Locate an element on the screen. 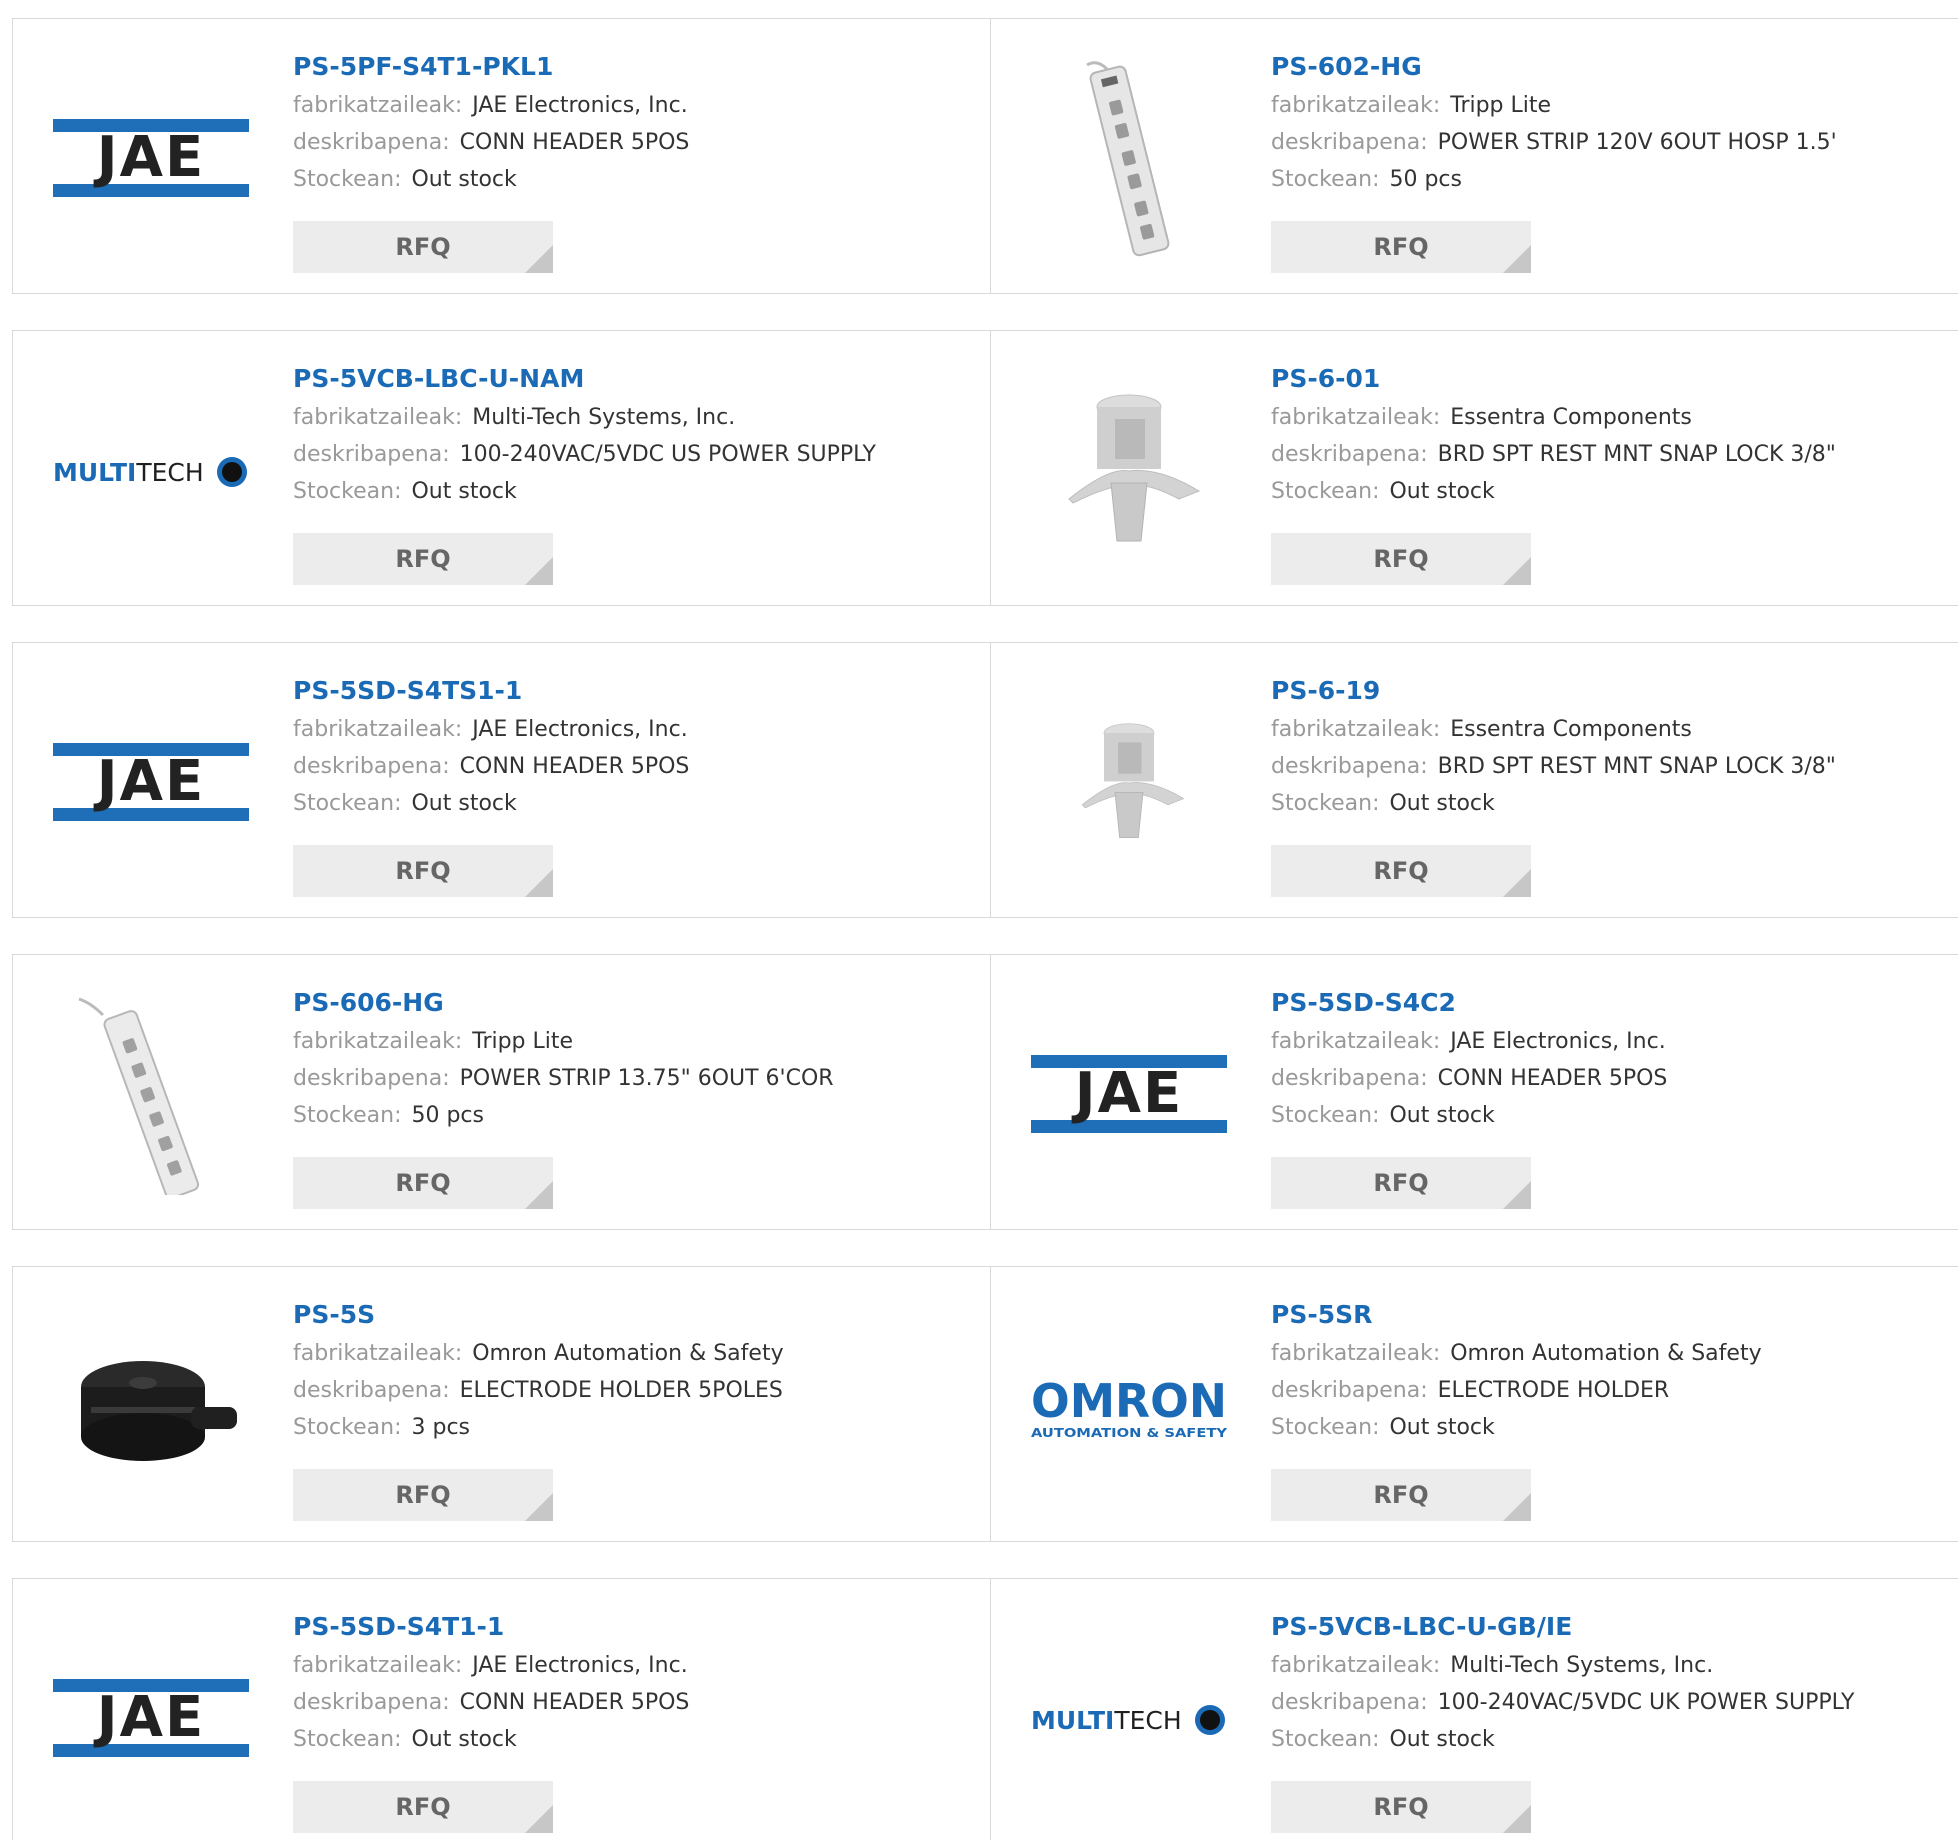 Image resolution: width=1958 pixels, height=1840 pixels. part-number-link: PS-5SD-S4TS1-1 is located at coordinates (641, 691).